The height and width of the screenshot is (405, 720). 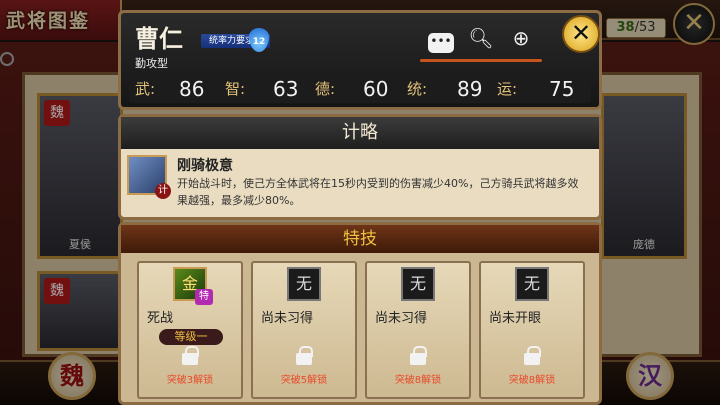 What do you see at coordinates (149, 177) in the screenshot?
I see `strategy-horse-icon: 计` at bounding box center [149, 177].